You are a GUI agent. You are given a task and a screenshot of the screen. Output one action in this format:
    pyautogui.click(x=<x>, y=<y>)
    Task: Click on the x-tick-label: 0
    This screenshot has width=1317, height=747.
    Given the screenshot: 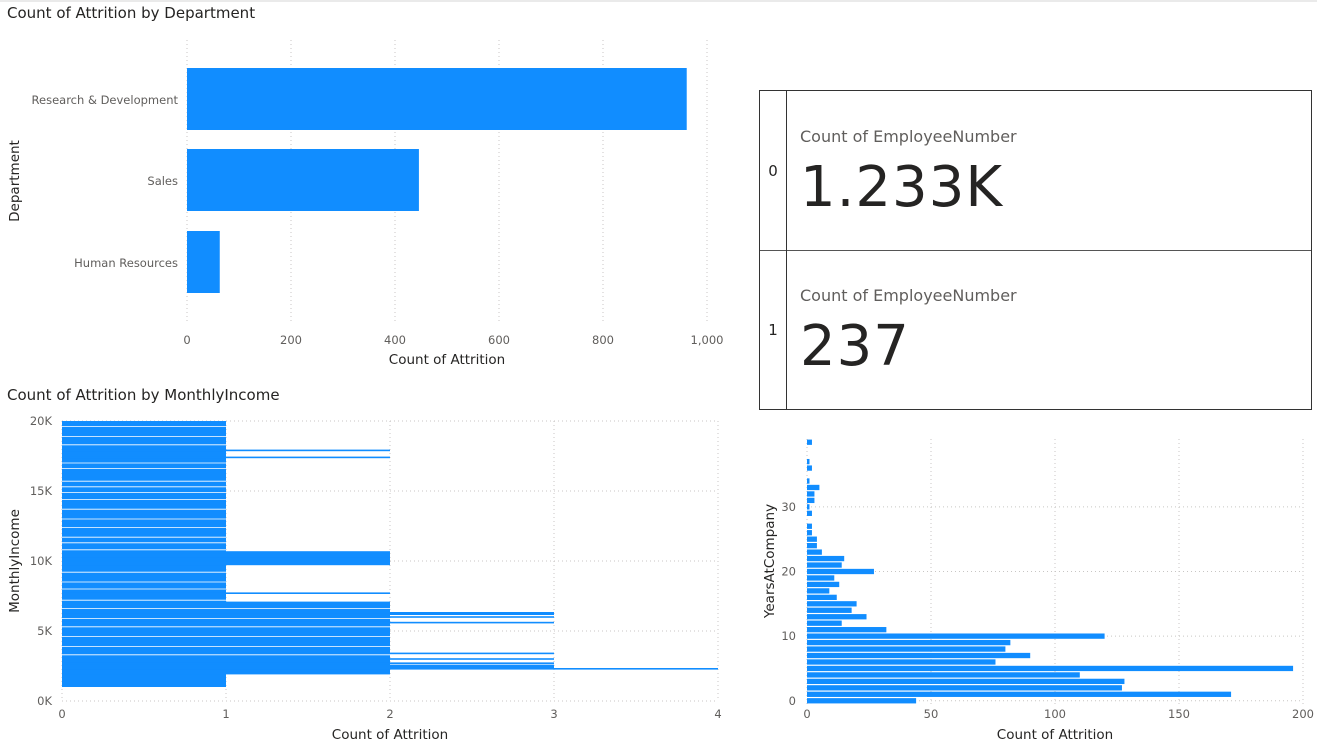 What is the action you would take?
    pyautogui.click(x=806, y=714)
    